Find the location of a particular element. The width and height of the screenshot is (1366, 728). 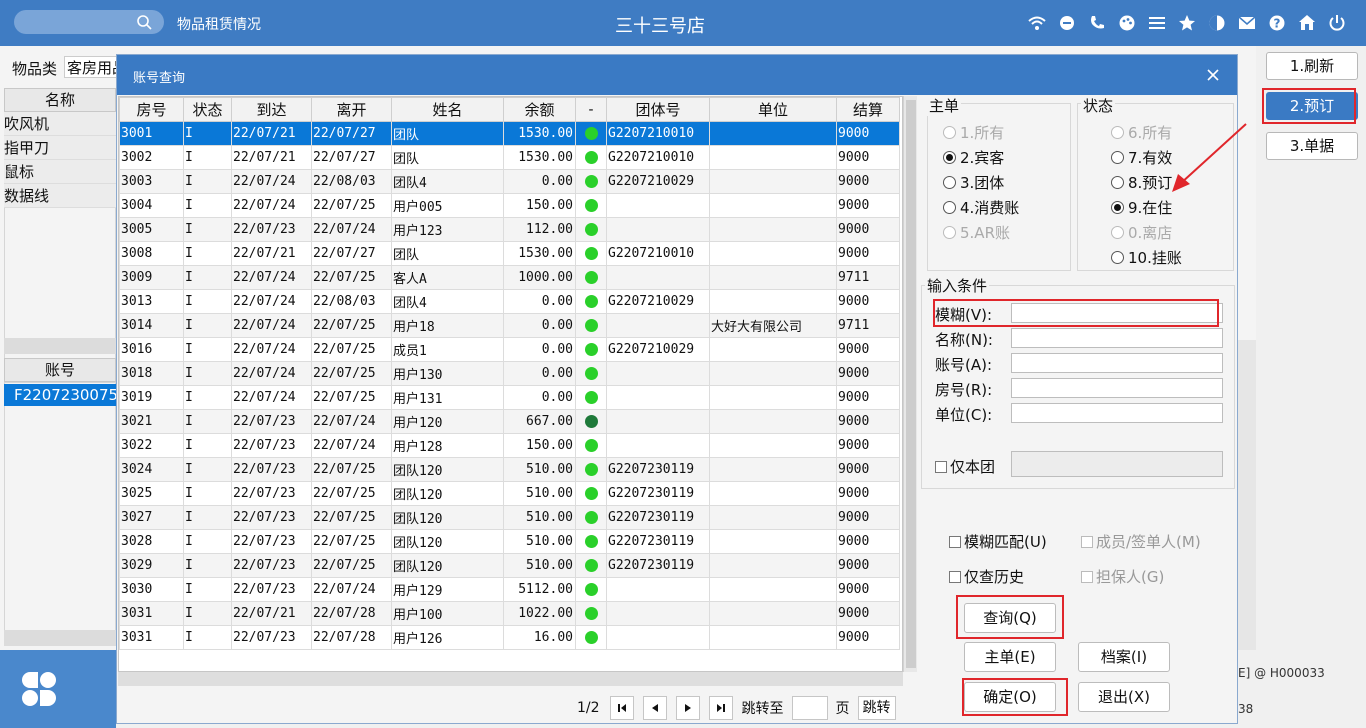

first-page-button is located at coordinates (621, 708).